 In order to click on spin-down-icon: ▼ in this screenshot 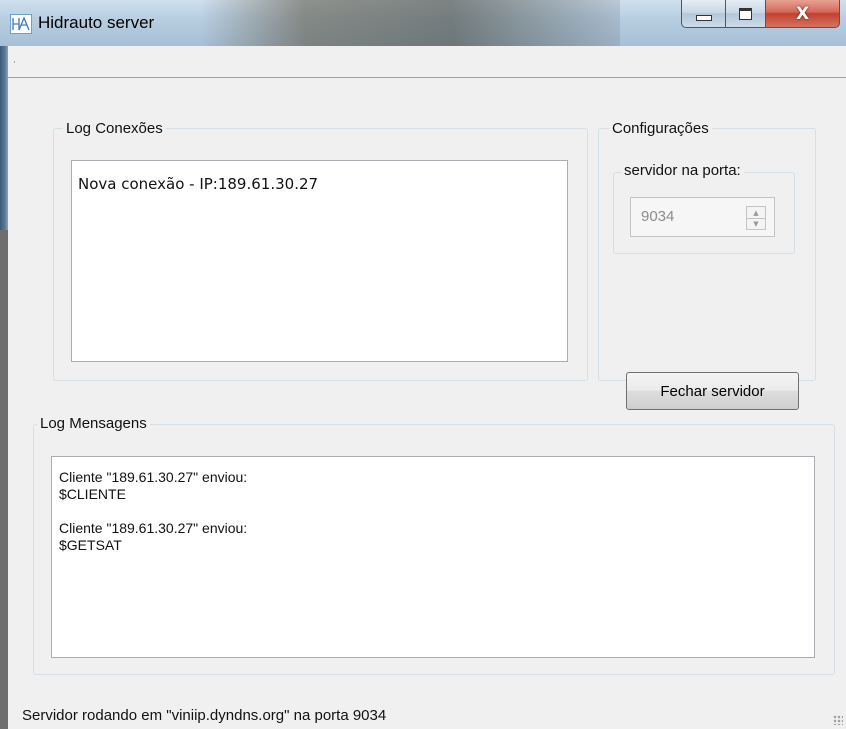, I will do `click(756, 223)`.